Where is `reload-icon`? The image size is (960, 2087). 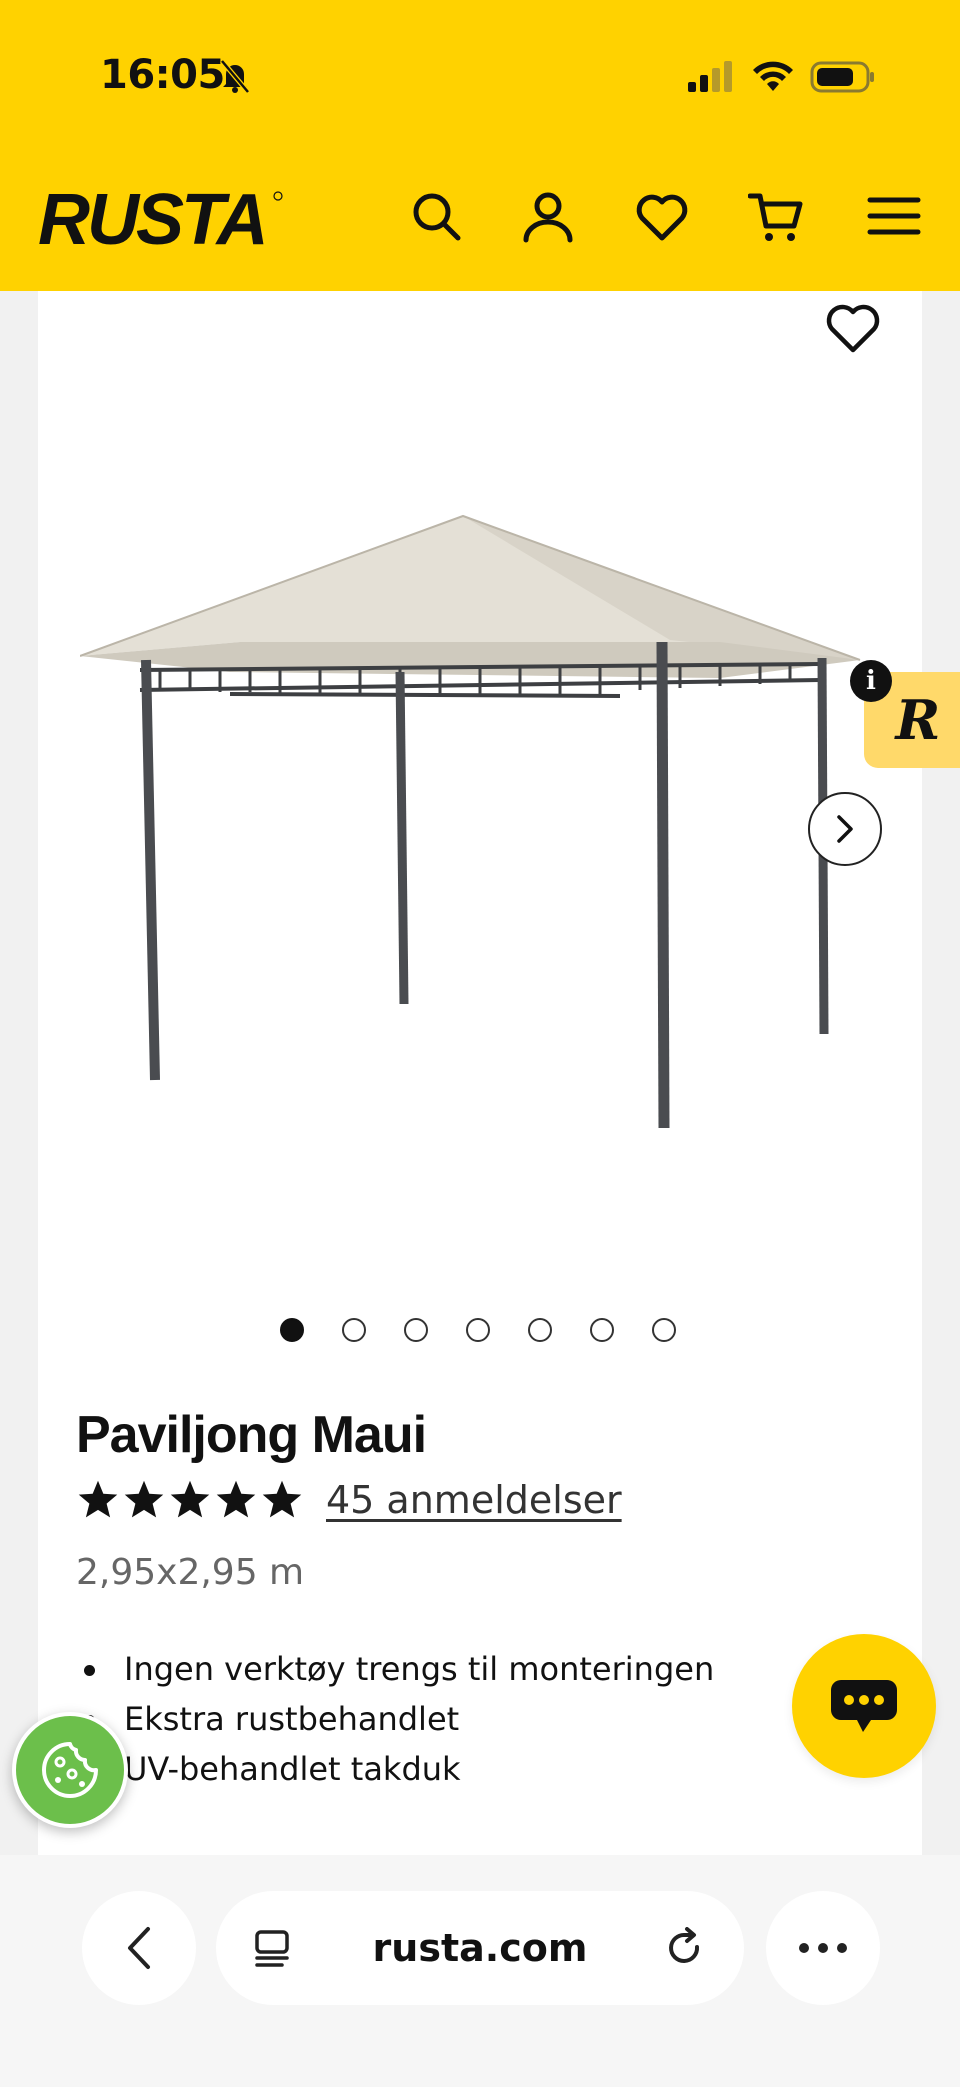 reload-icon is located at coordinates (685, 1948).